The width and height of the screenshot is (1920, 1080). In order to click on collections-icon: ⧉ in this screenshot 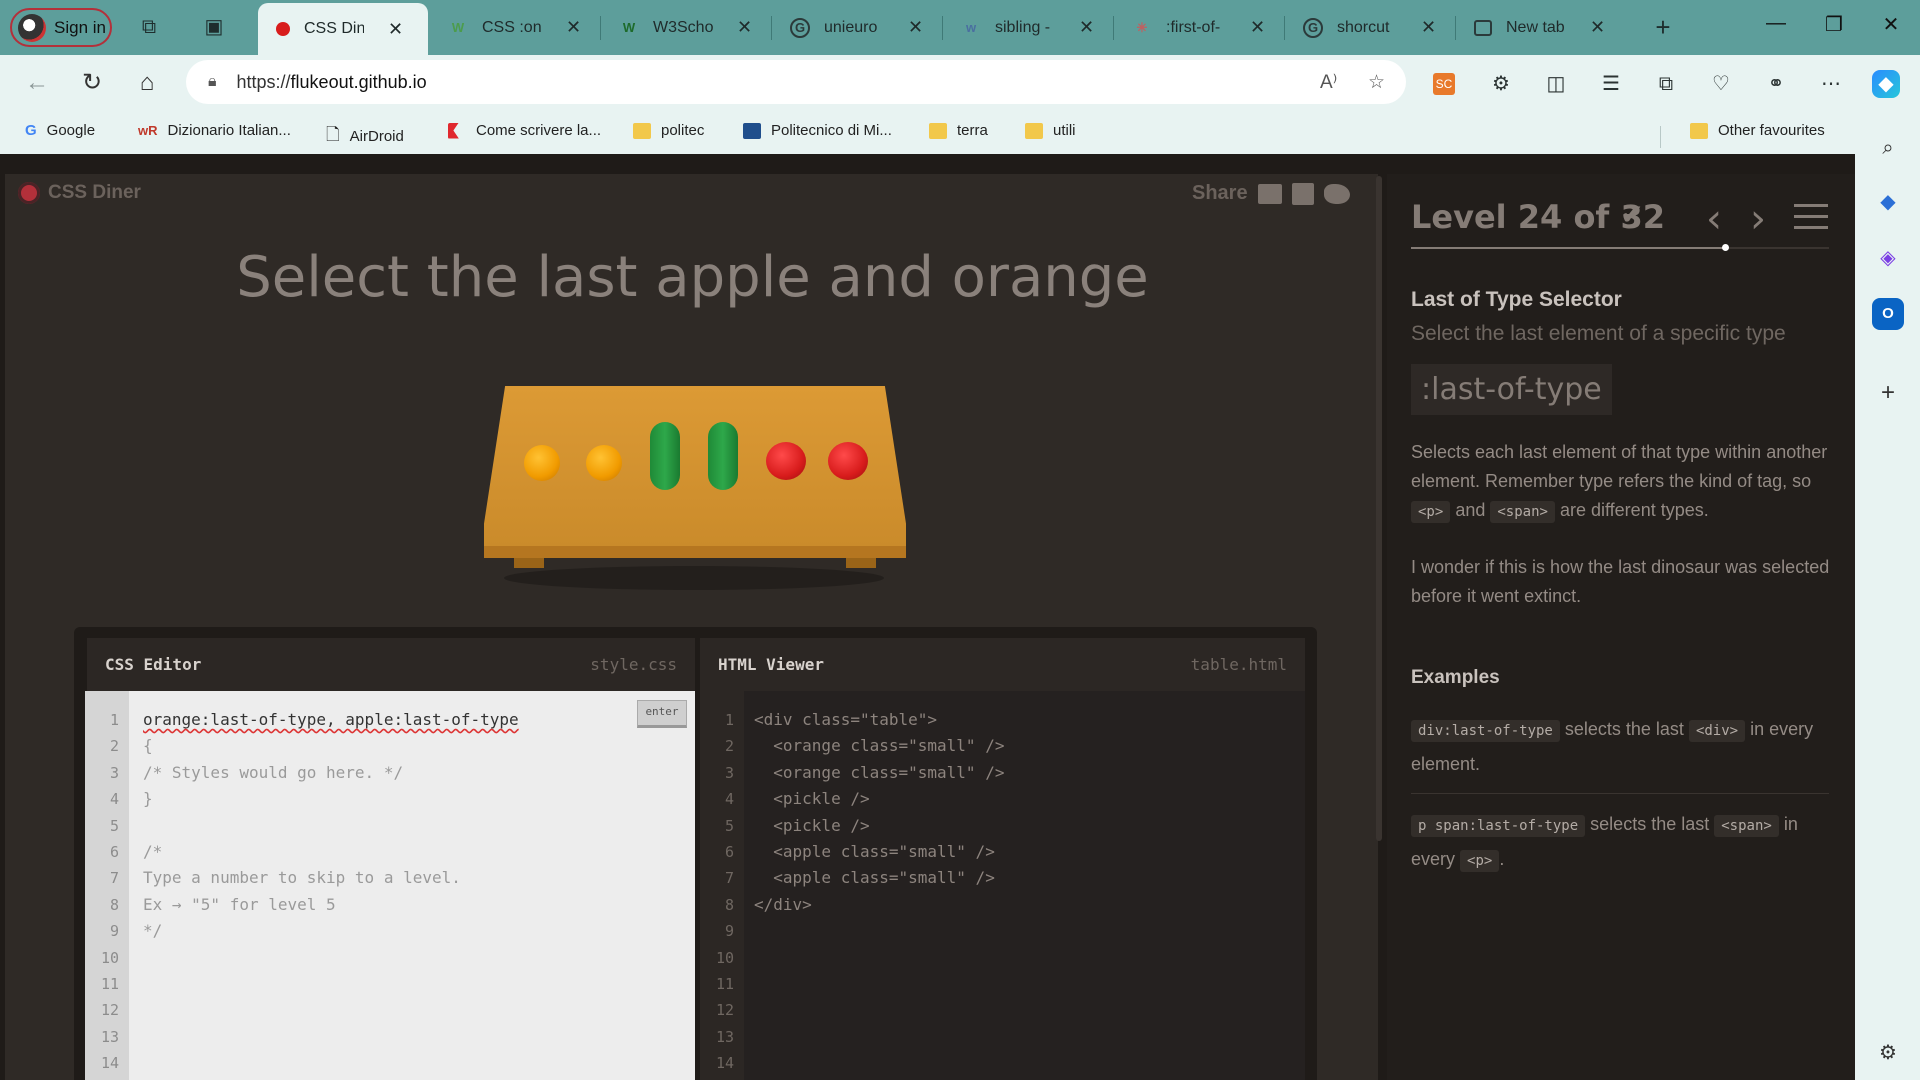, I will do `click(1666, 84)`.